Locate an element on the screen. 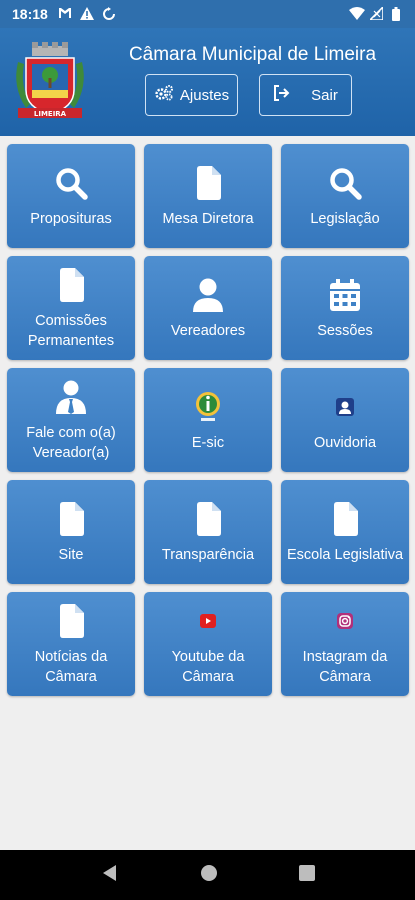  ouvidoria-icon is located at coordinates (345, 407).